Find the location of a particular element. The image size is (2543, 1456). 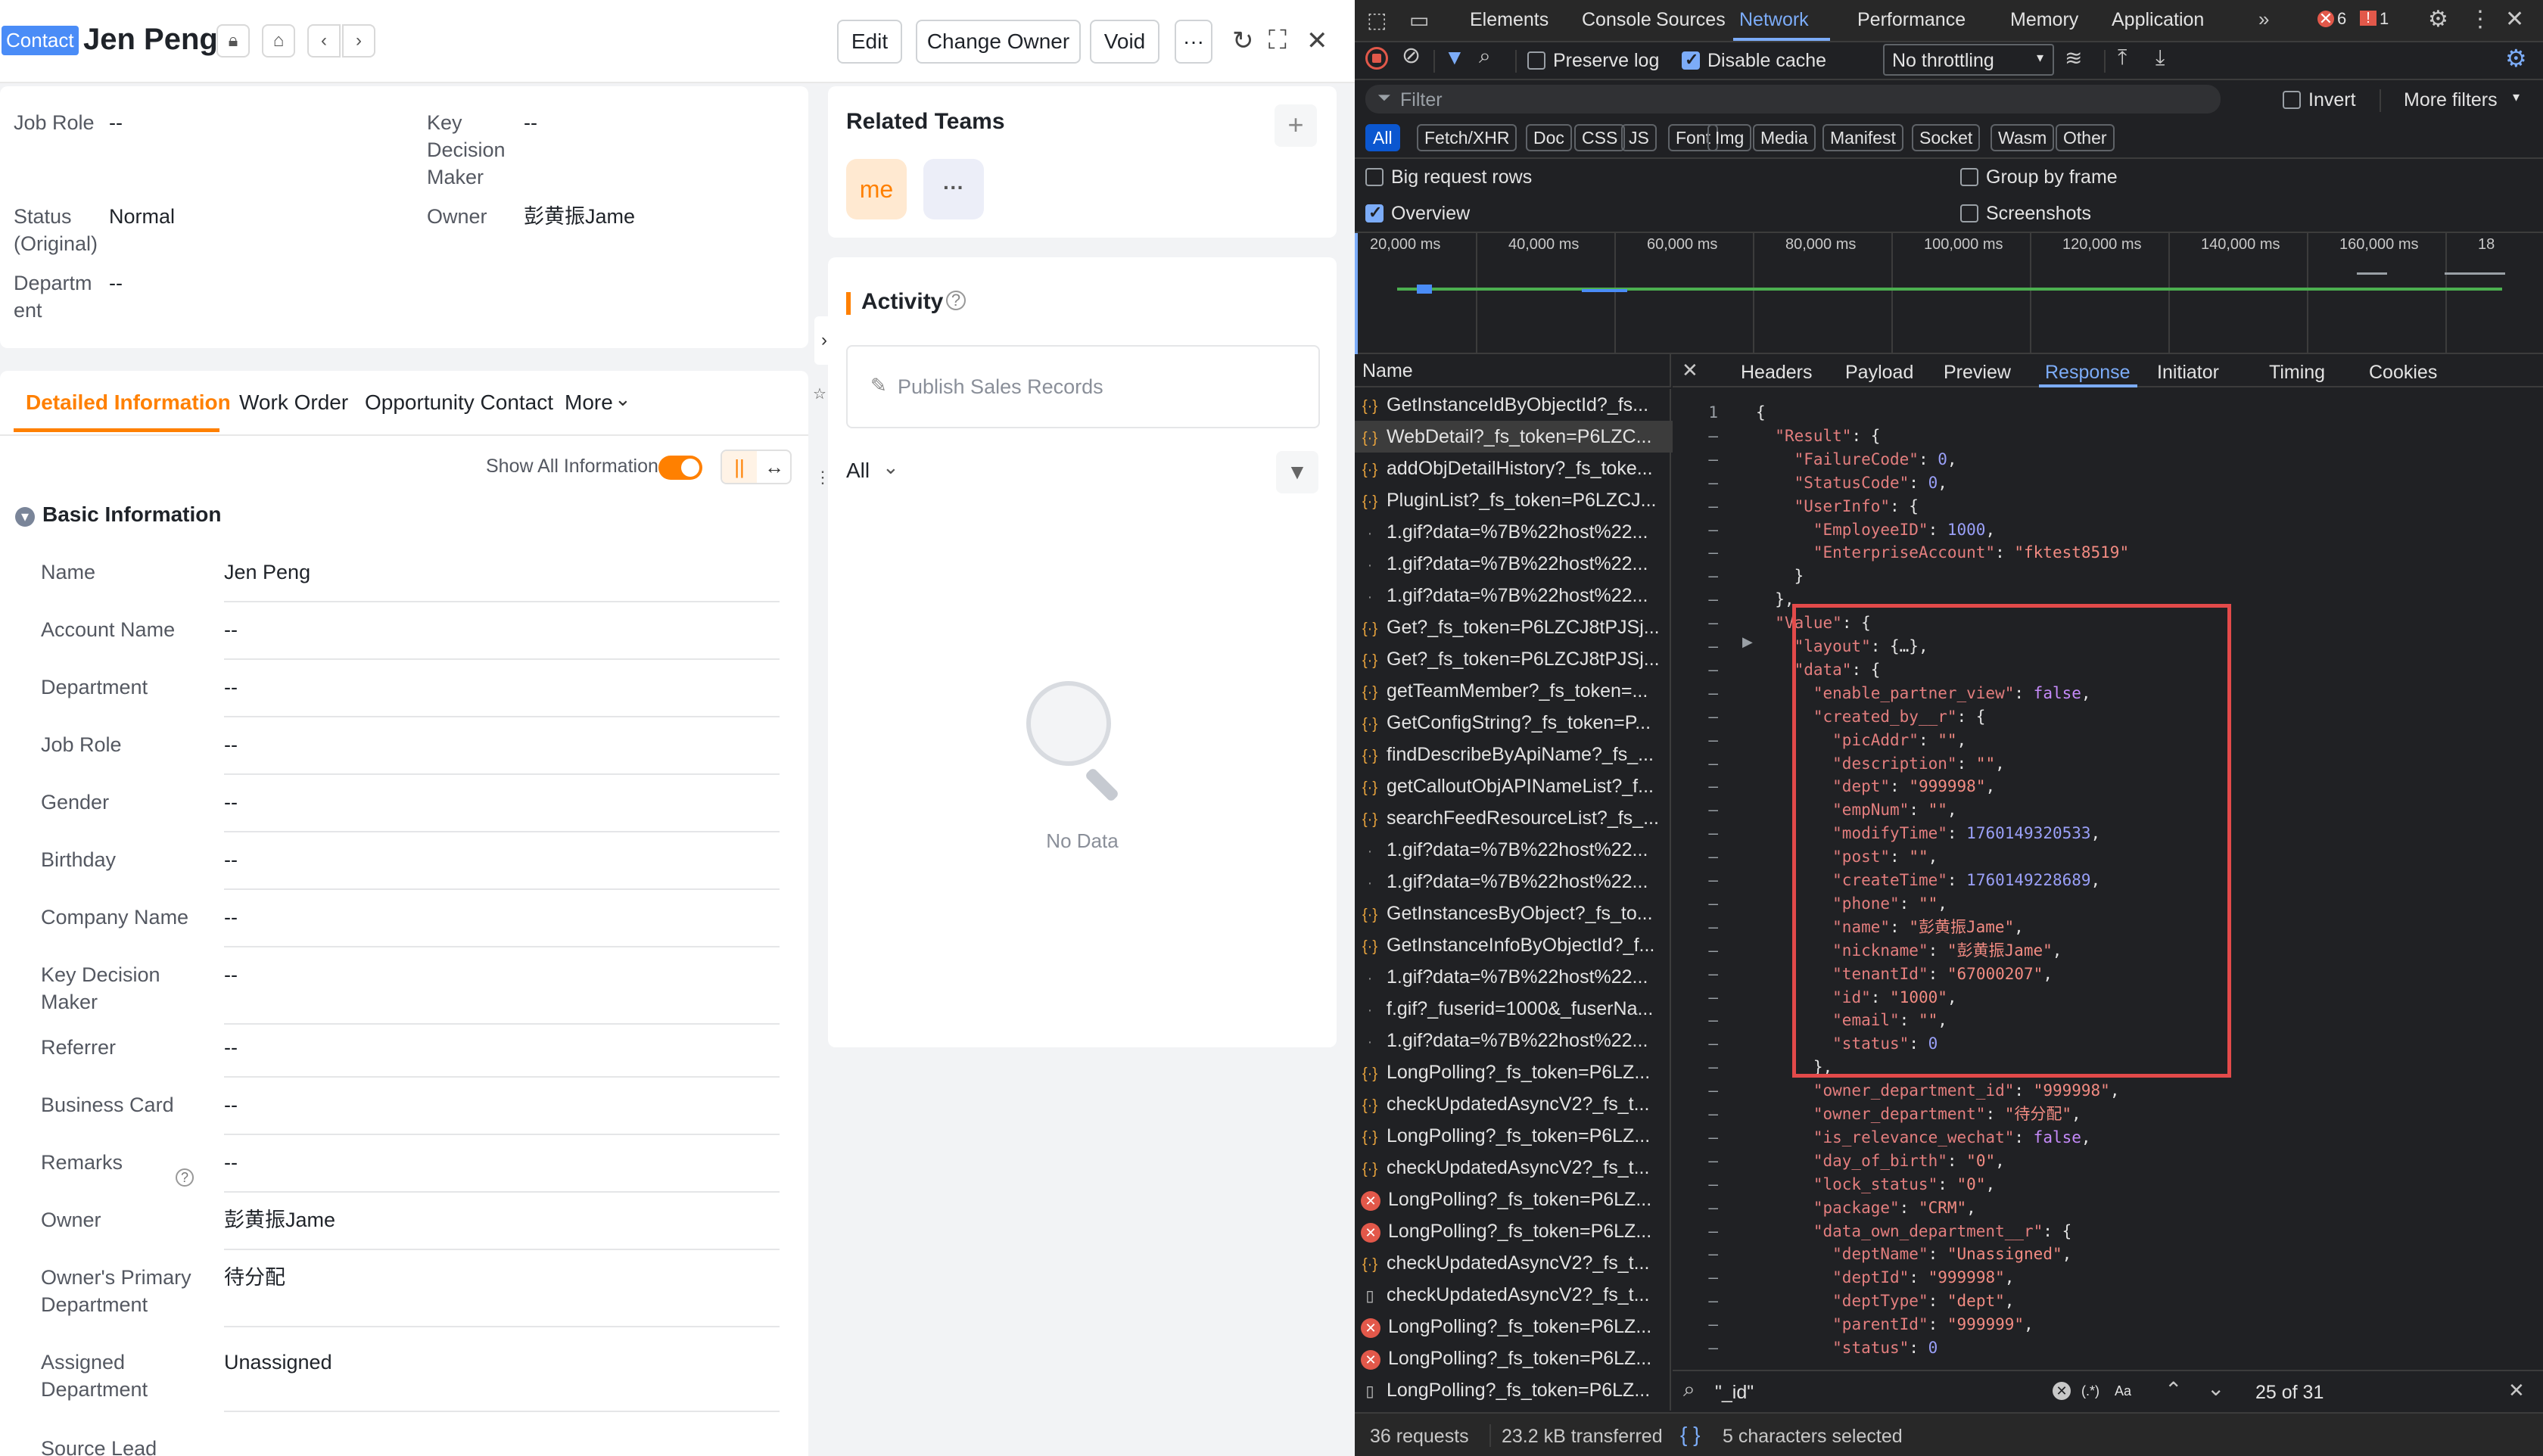

preserve-log-checkbox is located at coordinates (1536, 60).